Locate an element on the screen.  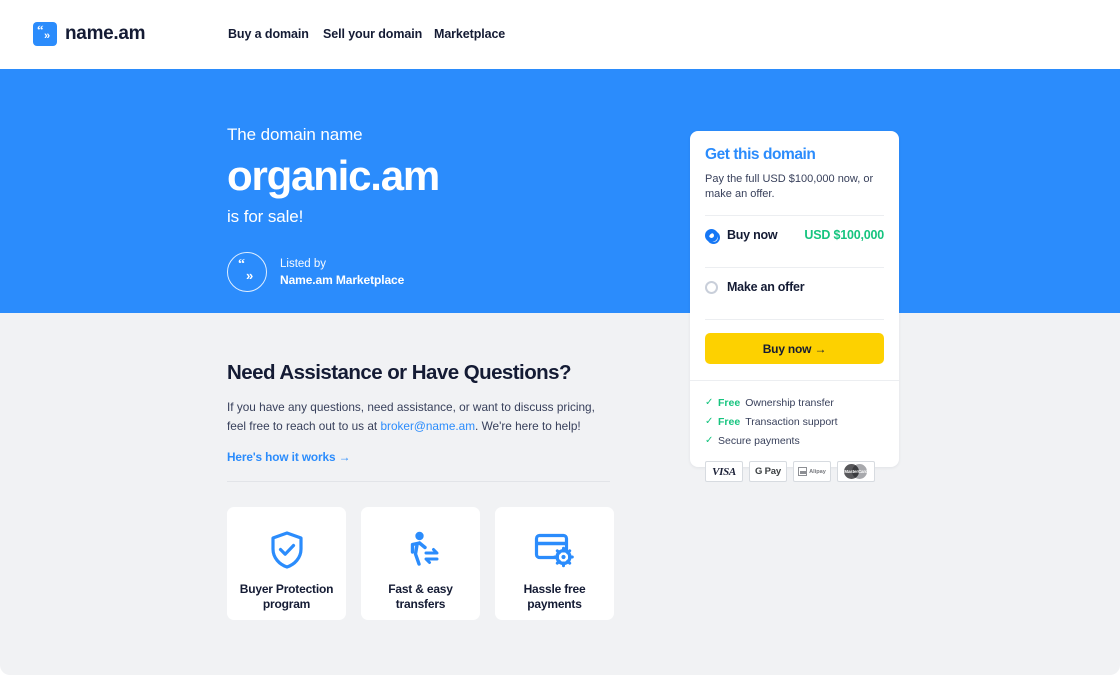
card-gear-icon is located at coordinates (555, 550).